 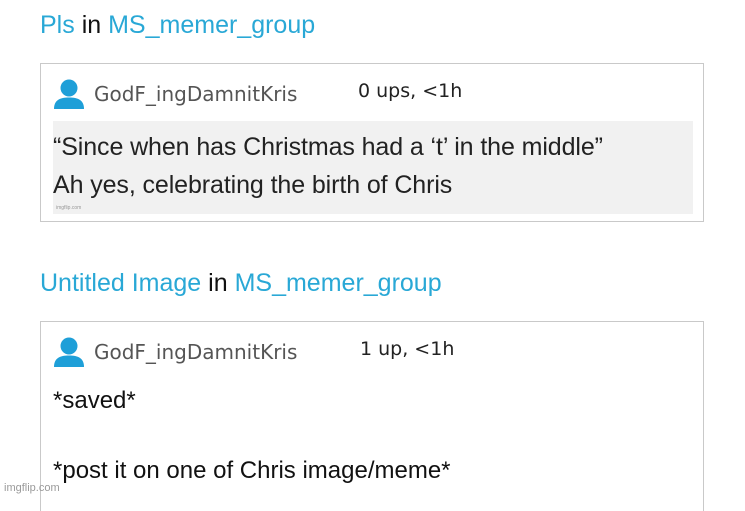 I want to click on post-heading: Pls in MS_memer_group, so click(x=177, y=25).